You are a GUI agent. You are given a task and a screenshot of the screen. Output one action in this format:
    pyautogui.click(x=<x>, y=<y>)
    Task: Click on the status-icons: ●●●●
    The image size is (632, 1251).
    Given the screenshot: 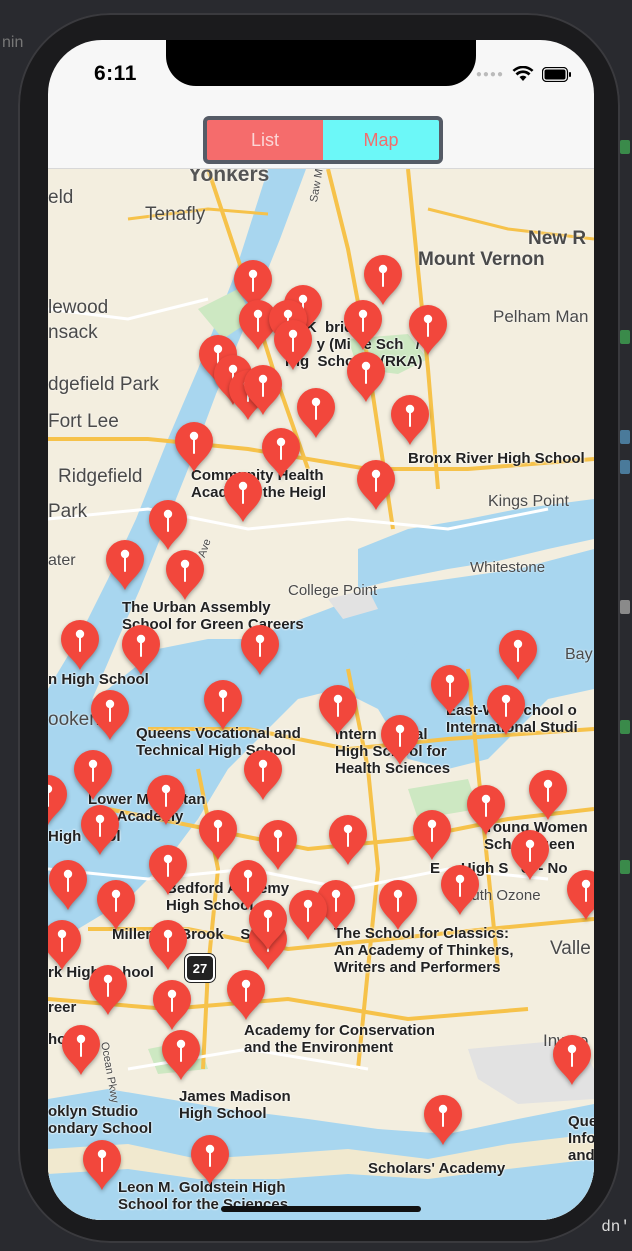 What is the action you would take?
    pyautogui.click(x=524, y=74)
    